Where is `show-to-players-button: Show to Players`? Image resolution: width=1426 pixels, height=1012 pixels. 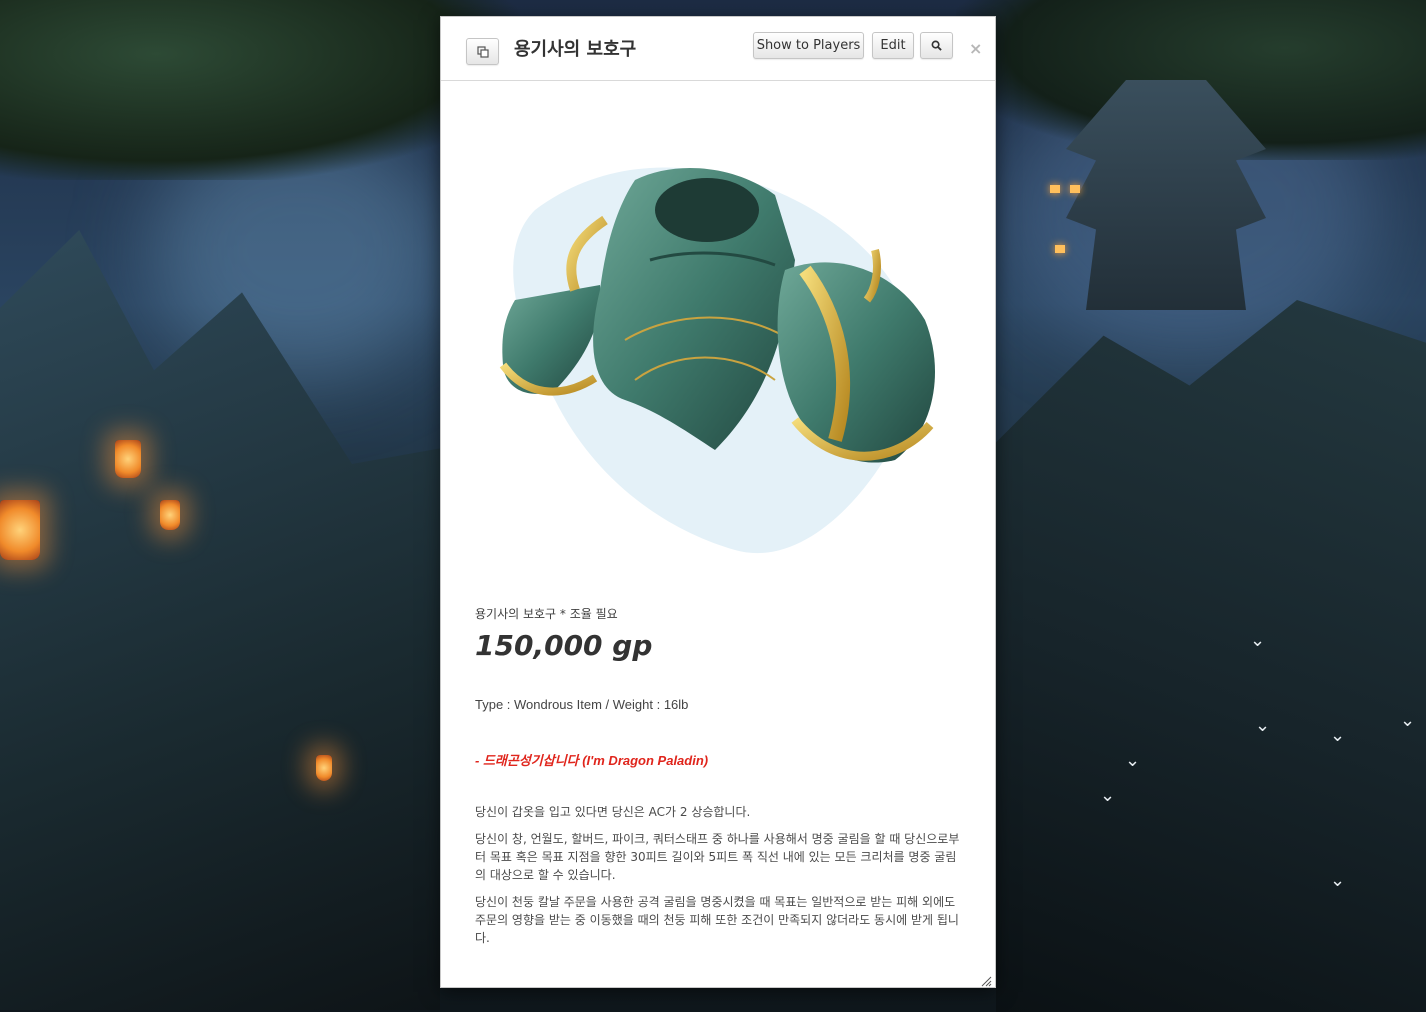
show-to-players-button: Show to Players is located at coordinates (808, 45).